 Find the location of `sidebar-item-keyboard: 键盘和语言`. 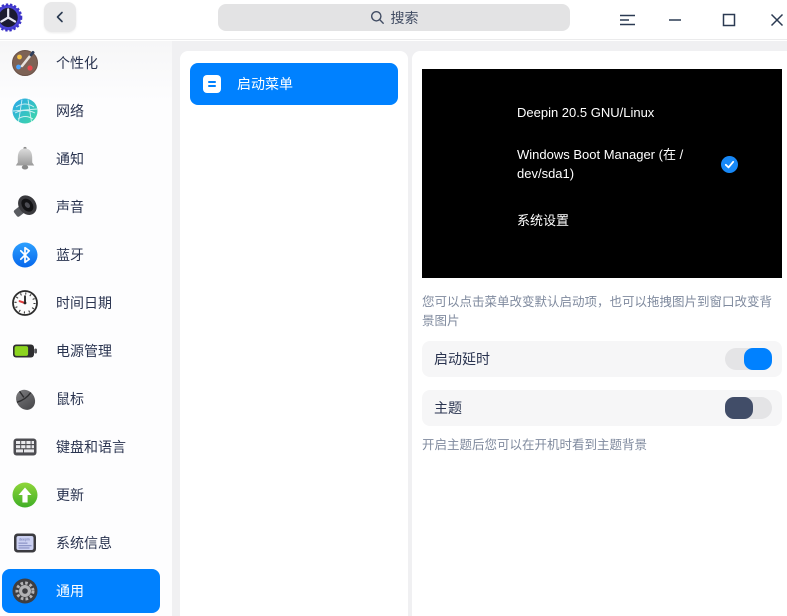

sidebar-item-keyboard: 键盘和语言 is located at coordinates (81, 447).